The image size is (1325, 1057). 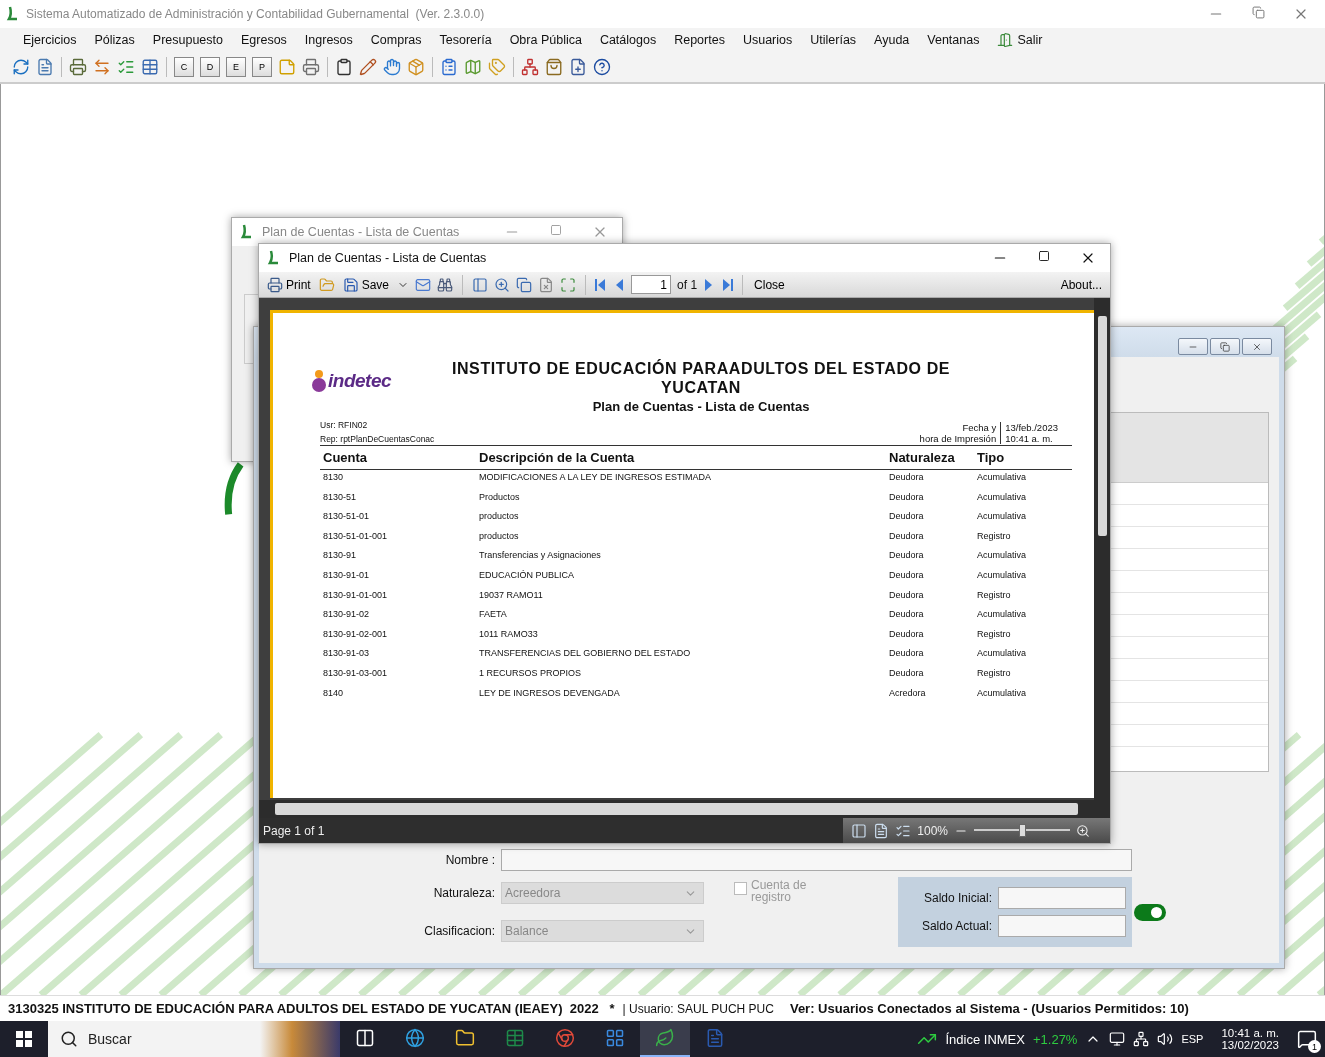 What do you see at coordinates (210, 67) in the screenshot?
I see `letter-button: D` at bounding box center [210, 67].